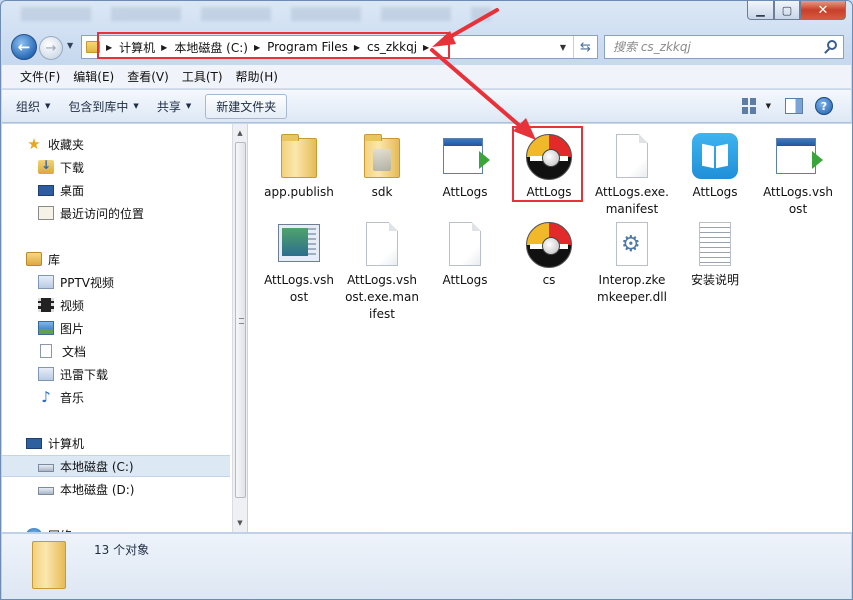 Image resolution: width=853 pixels, height=600 pixels. Describe the element at coordinates (116, 259) in the screenshot. I see `nav-libraries: 库` at that location.